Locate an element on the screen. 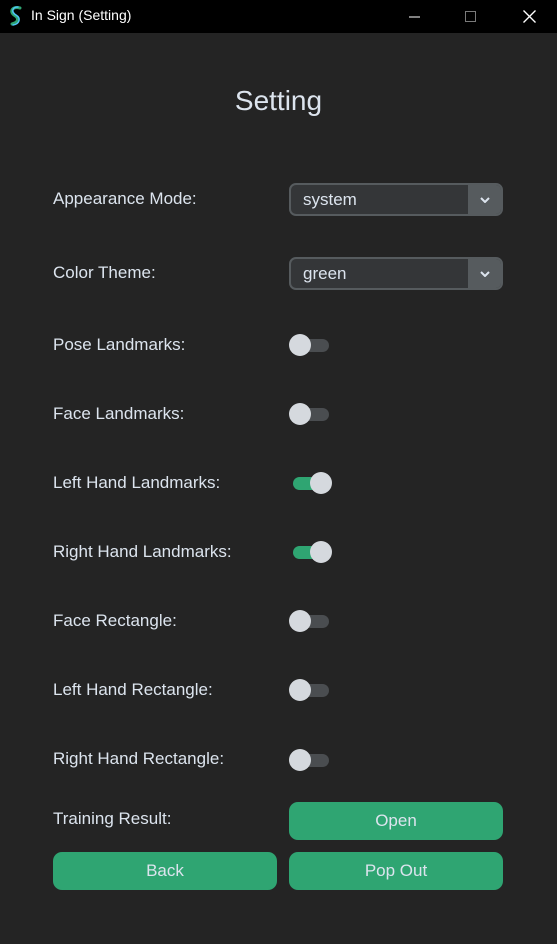 The image size is (557, 944). training-result-label: Training Result: is located at coordinates (112, 818).